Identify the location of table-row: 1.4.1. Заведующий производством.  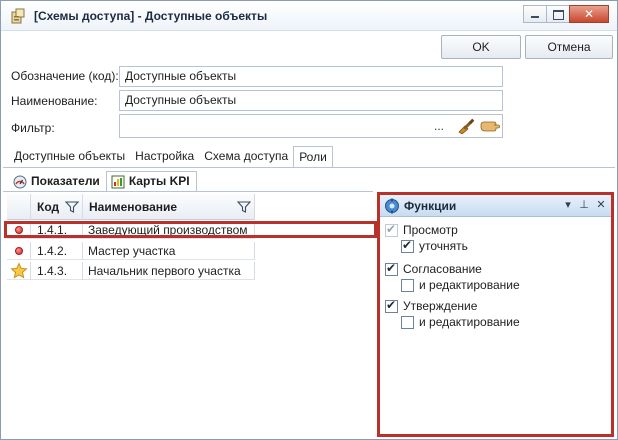
(131, 230).